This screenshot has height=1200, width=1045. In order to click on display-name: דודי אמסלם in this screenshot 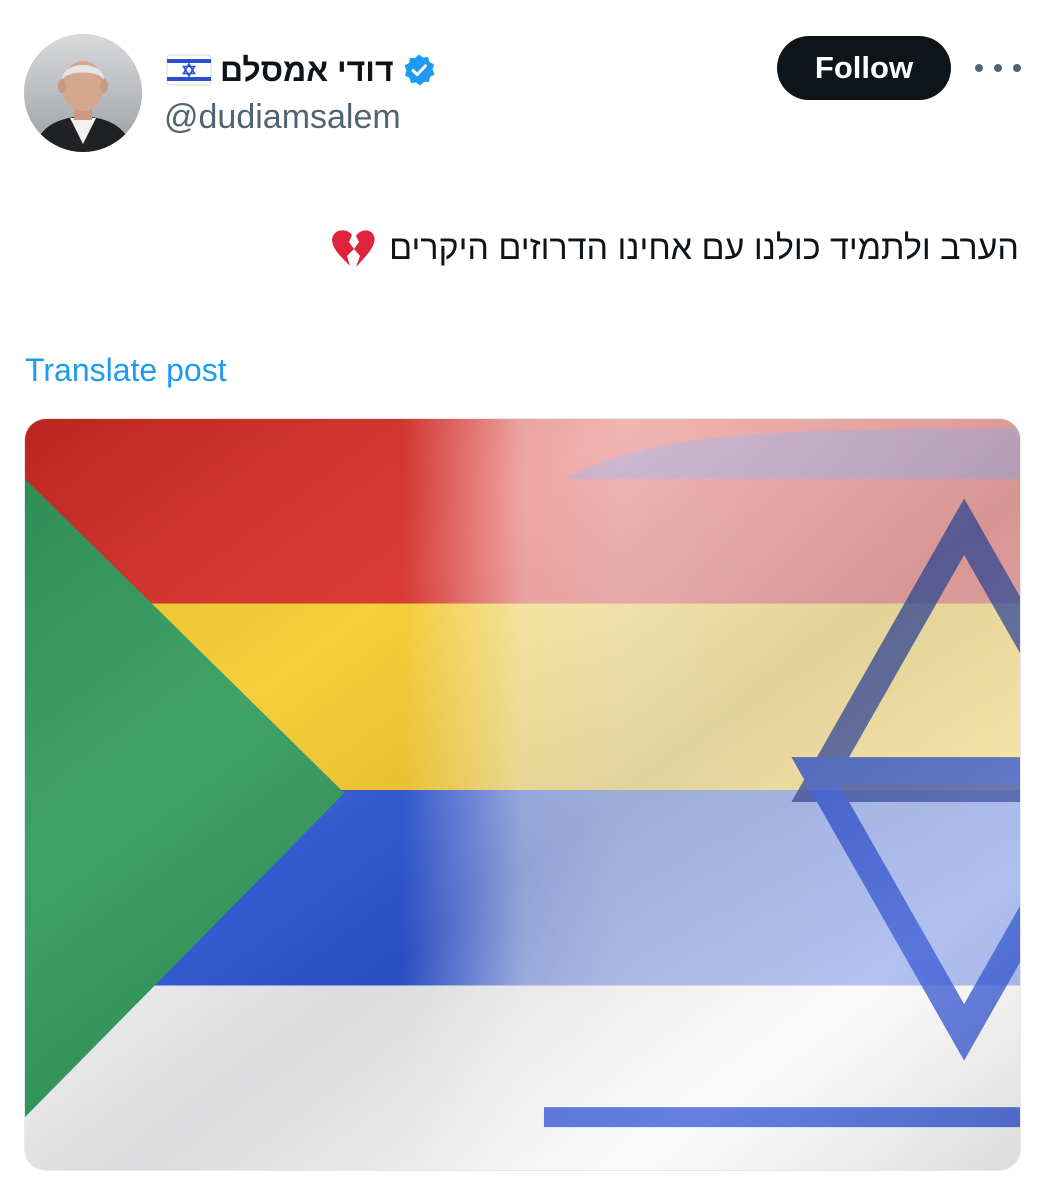, I will do `click(307, 70)`.